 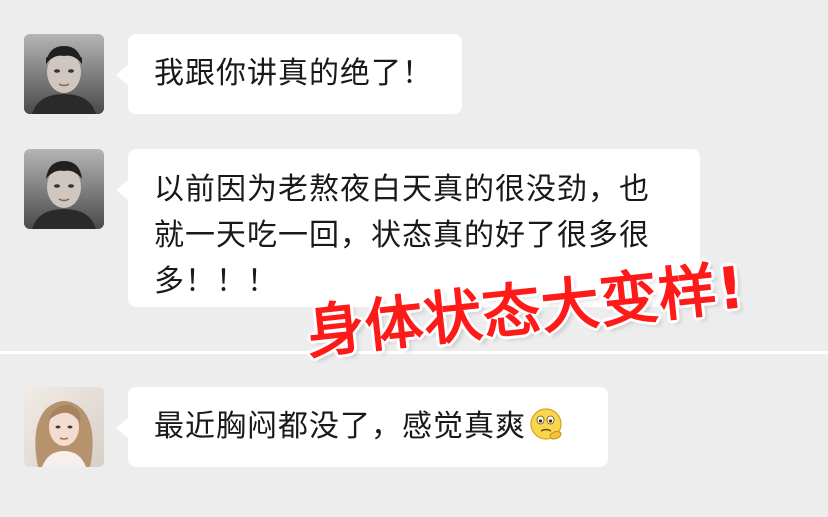 What do you see at coordinates (340, 426) in the screenshot?
I see `message-text-line: 最近胸闷都没了，感觉真爽` at bounding box center [340, 426].